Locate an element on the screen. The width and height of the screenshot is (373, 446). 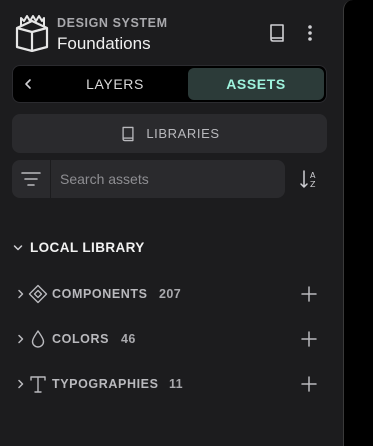
project-header: DESIGN SYSTEM Foundations is located at coordinates (172, 34).